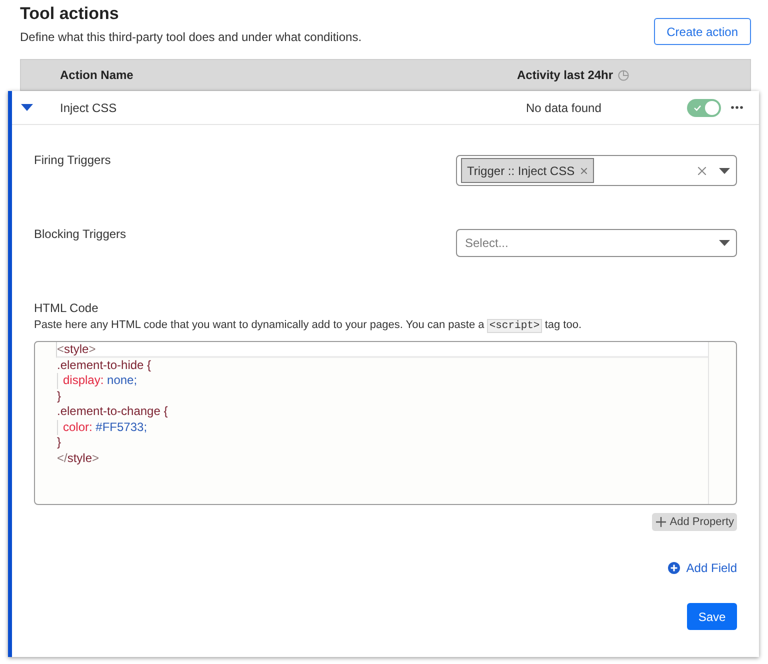 The height and width of the screenshot is (664, 768). I want to click on add-field-link: Add Field, so click(702, 568).